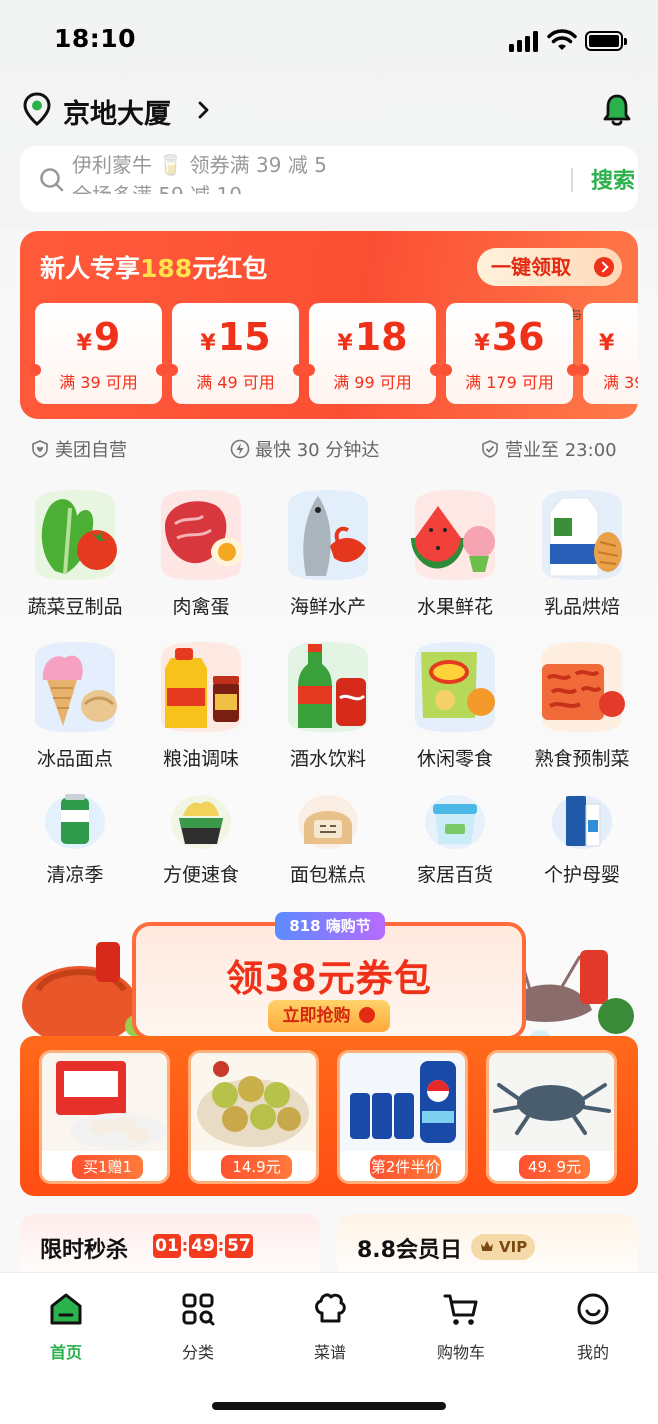  What do you see at coordinates (328, 822) in the screenshot?
I see `bread-icon` at bounding box center [328, 822].